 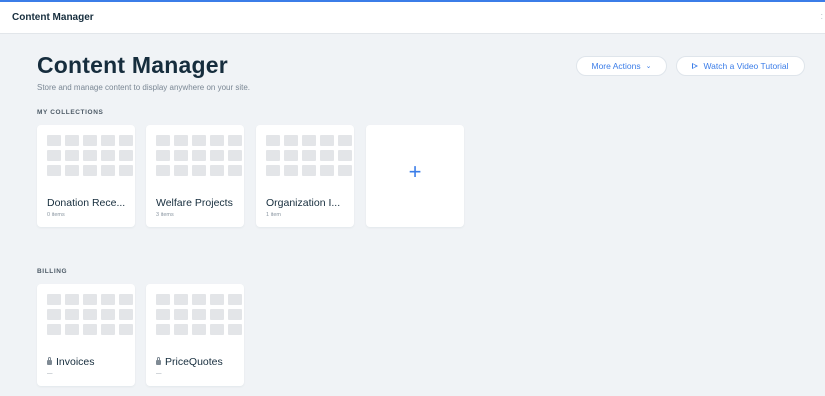 What do you see at coordinates (746, 66) in the screenshot?
I see `video-tutorial-label: Watch a Video Tutorial` at bounding box center [746, 66].